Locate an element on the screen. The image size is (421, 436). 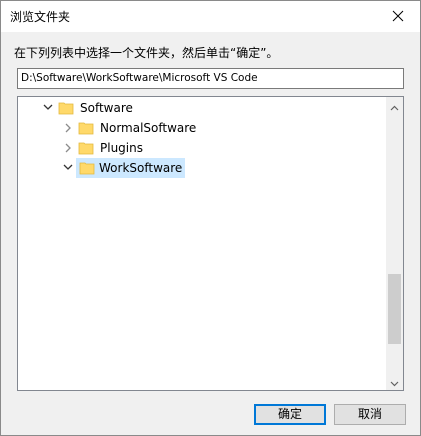
tree-item-worksoftware: WorkSoftware is located at coordinates (123, 168).